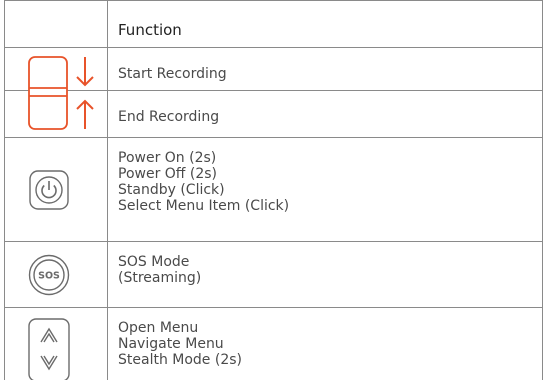 This screenshot has width=548, height=381. Describe the element at coordinates (169, 117) in the screenshot. I see `end-recording-label: End Recording` at that location.